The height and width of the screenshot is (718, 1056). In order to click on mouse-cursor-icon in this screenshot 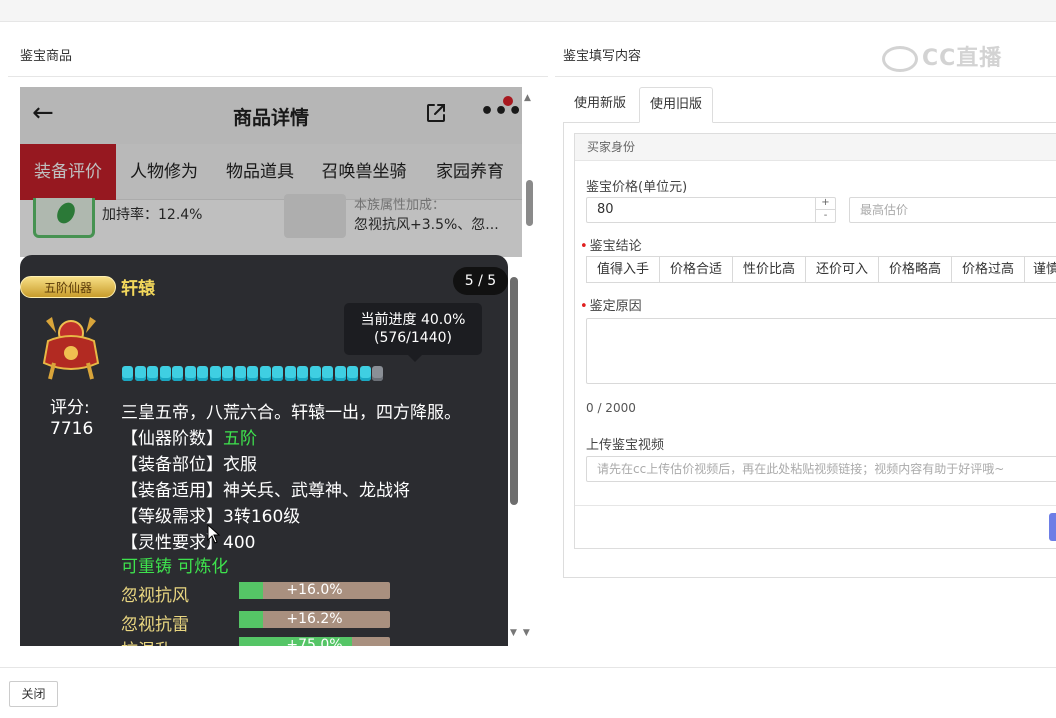, I will do `click(214, 534)`.